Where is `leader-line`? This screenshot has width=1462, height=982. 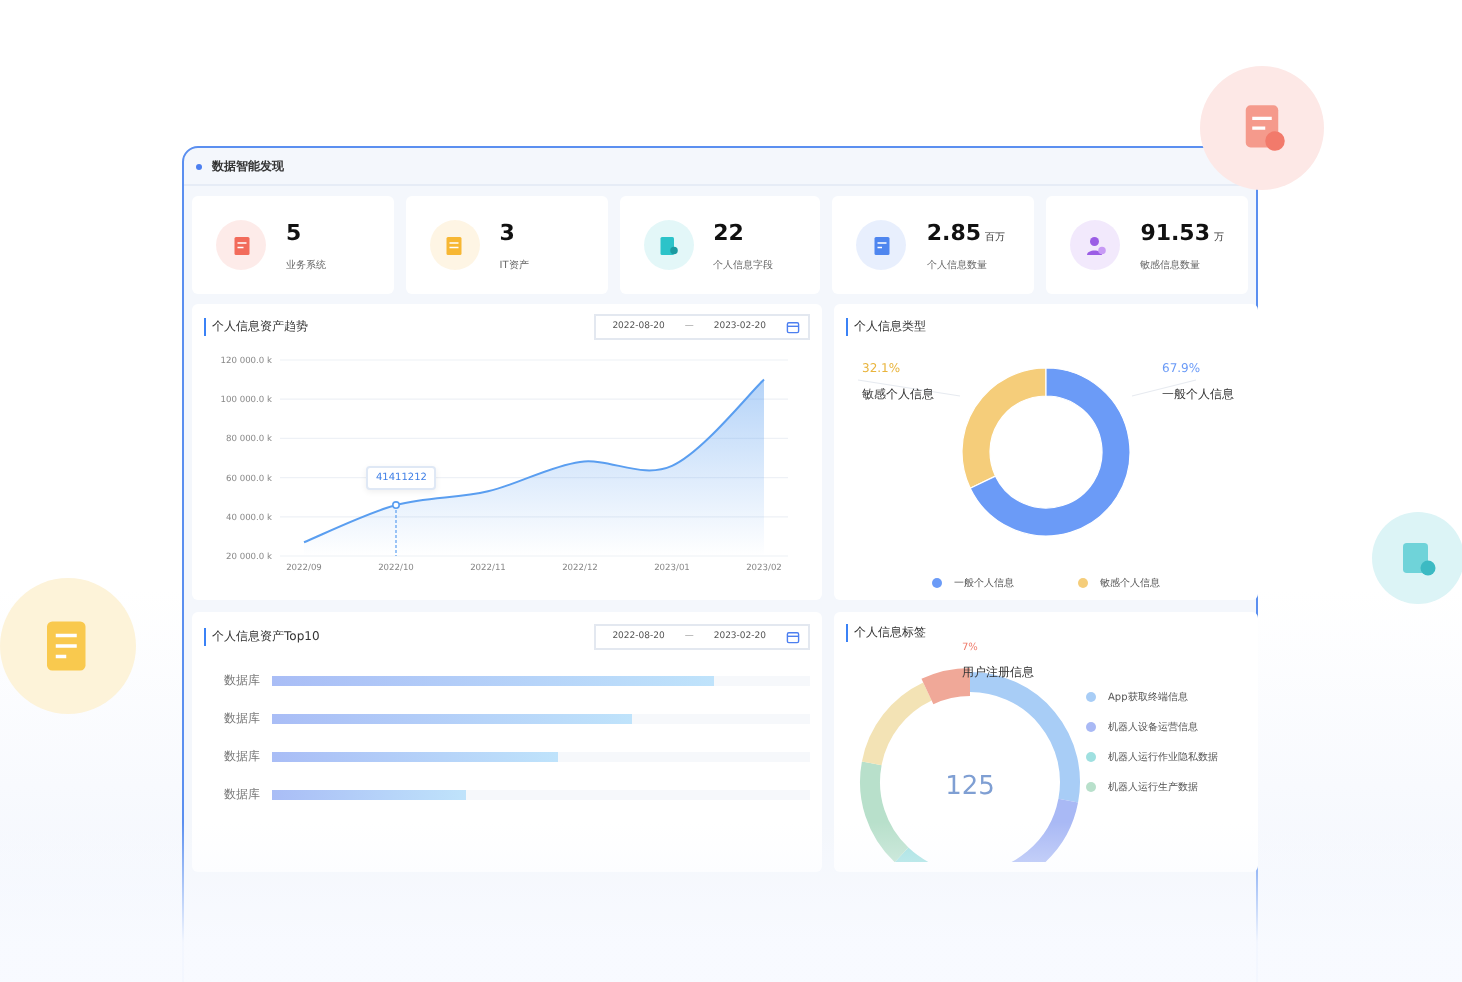 leader-line is located at coordinates (909, 388).